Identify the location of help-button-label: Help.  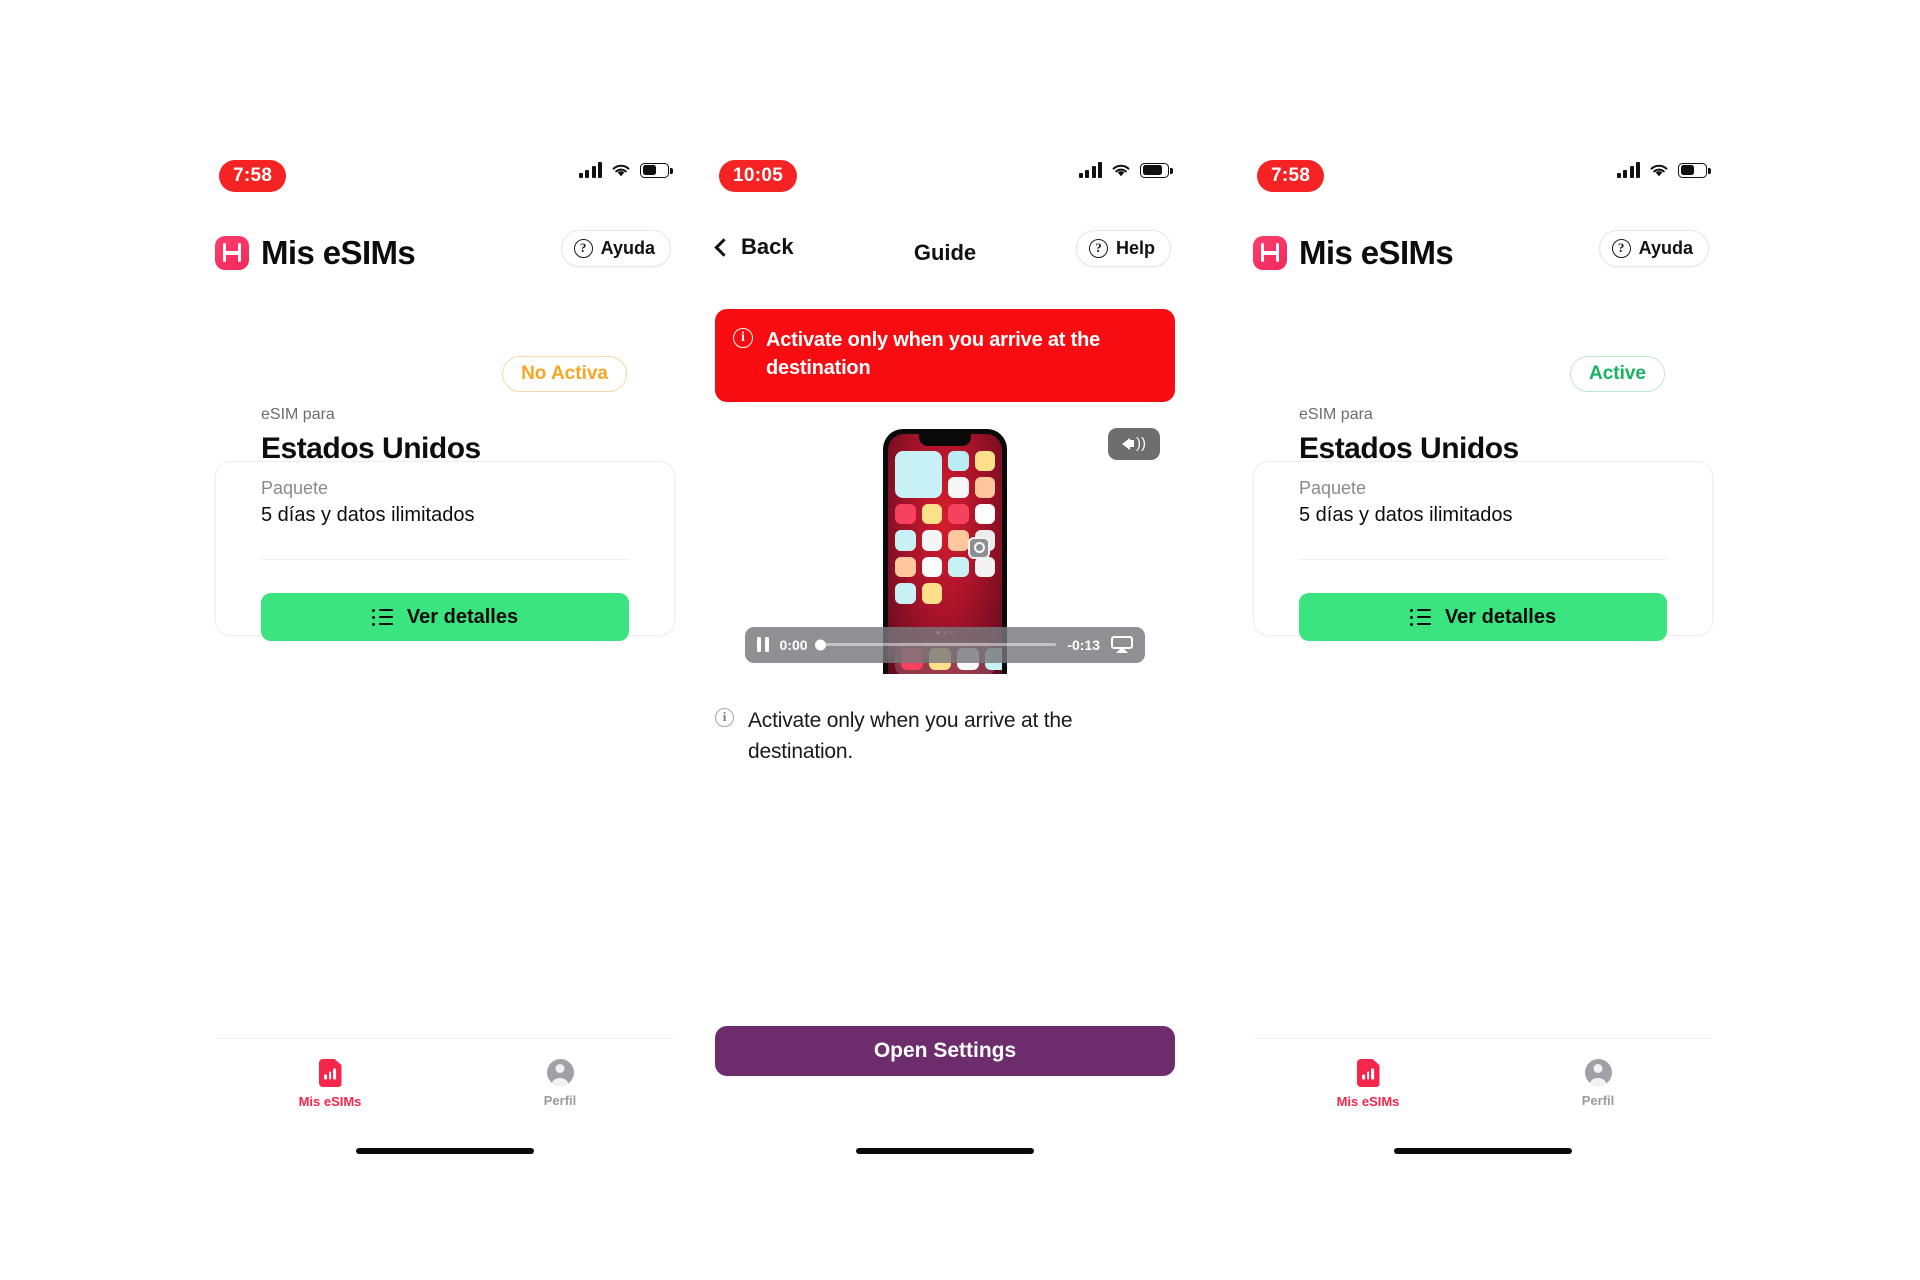
(1135, 248).